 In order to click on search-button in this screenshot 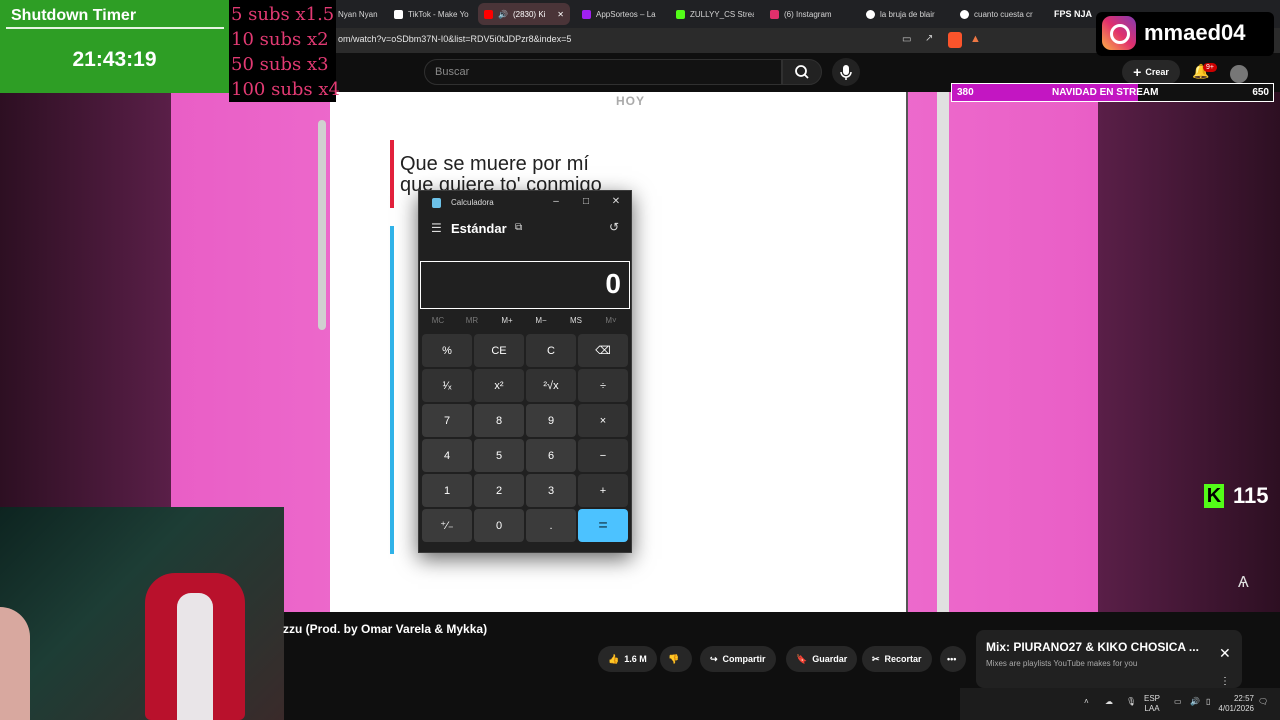, I will do `click(802, 72)`.